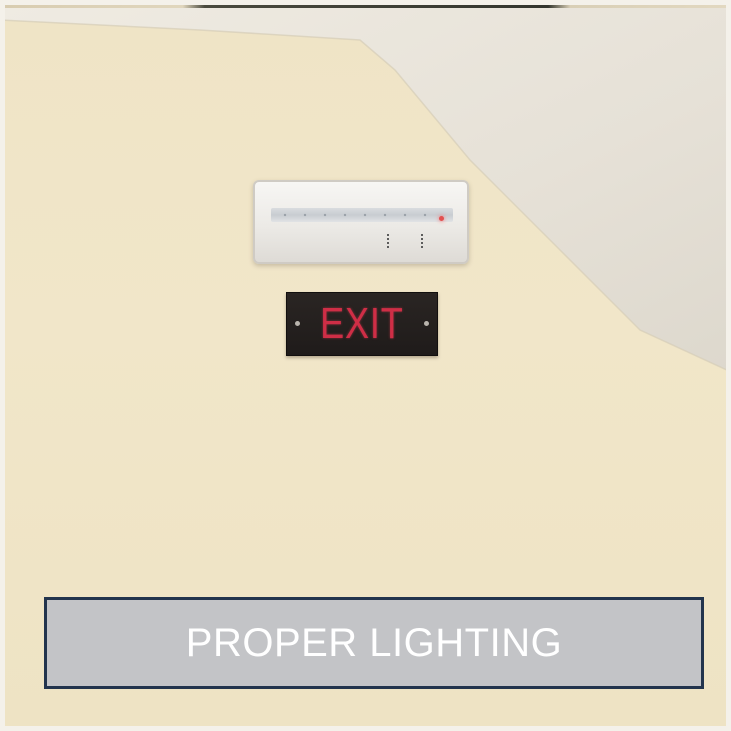  What do you see at coordinates (361, 222) in the screenshot?
I see `emergency-light-fixture-icon` at bounding box center [361, 222].